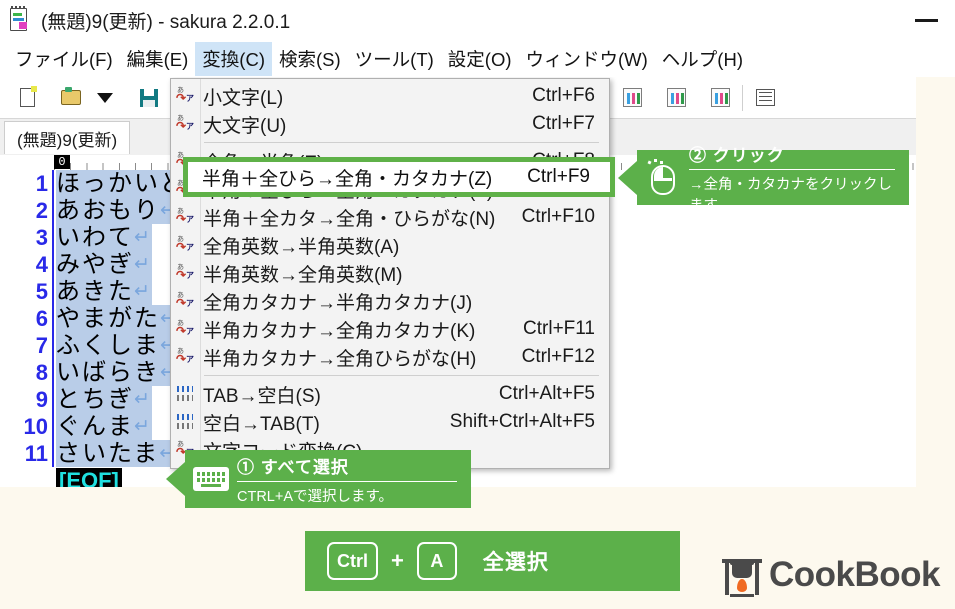 This screenshot has width=955, height=609. What do you see at coordinates (41, 210) in the screenshot?
I see `line-number: 2` at bounding box center [41, 210].